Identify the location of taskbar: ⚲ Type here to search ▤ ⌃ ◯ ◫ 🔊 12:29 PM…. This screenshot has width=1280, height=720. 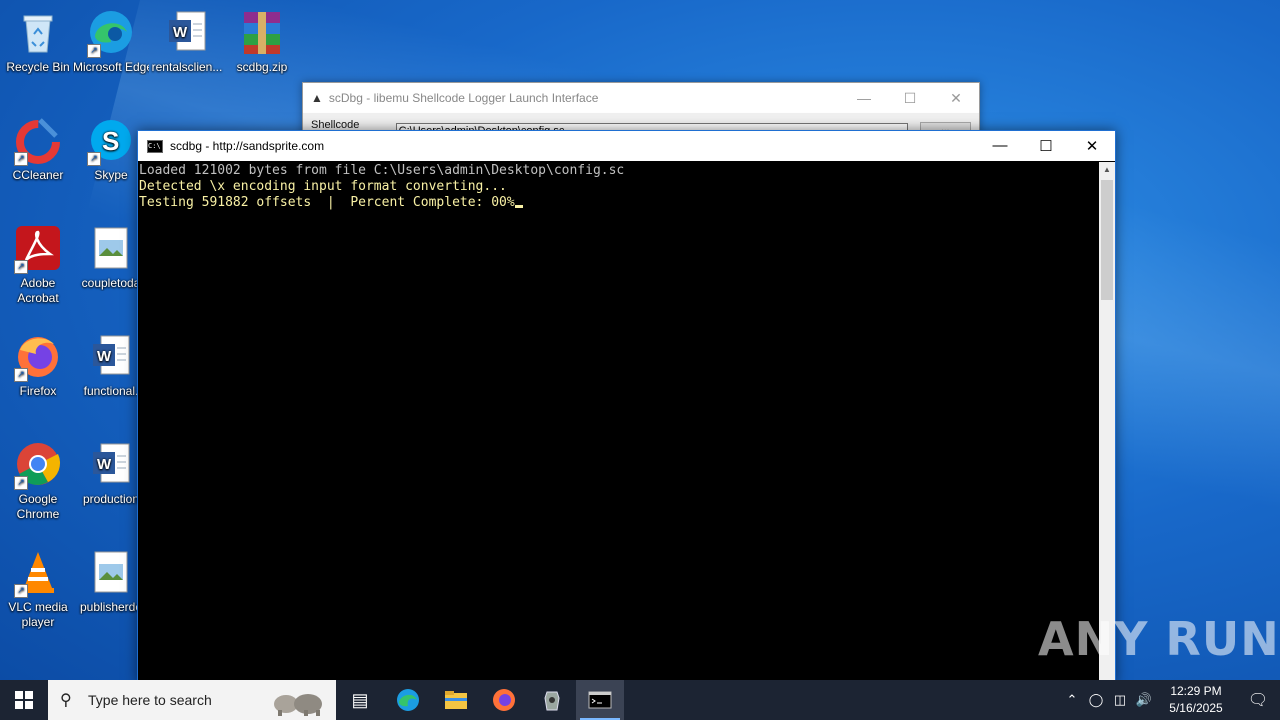
(640, 700).